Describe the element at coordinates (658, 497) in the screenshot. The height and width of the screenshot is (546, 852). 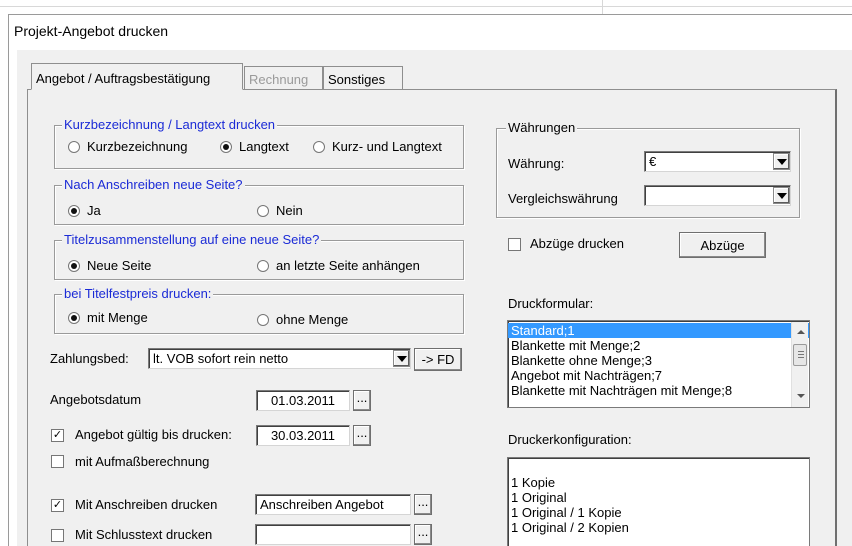
I see `list-item: 1 Original` at that location.